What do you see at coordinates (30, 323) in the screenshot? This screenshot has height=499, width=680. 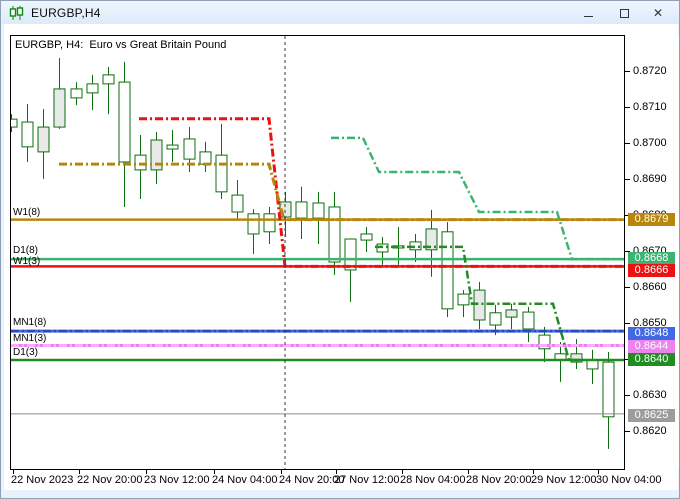 I see `level-label-MN1(8): MN1(8)` at bounding box center [30, 323].